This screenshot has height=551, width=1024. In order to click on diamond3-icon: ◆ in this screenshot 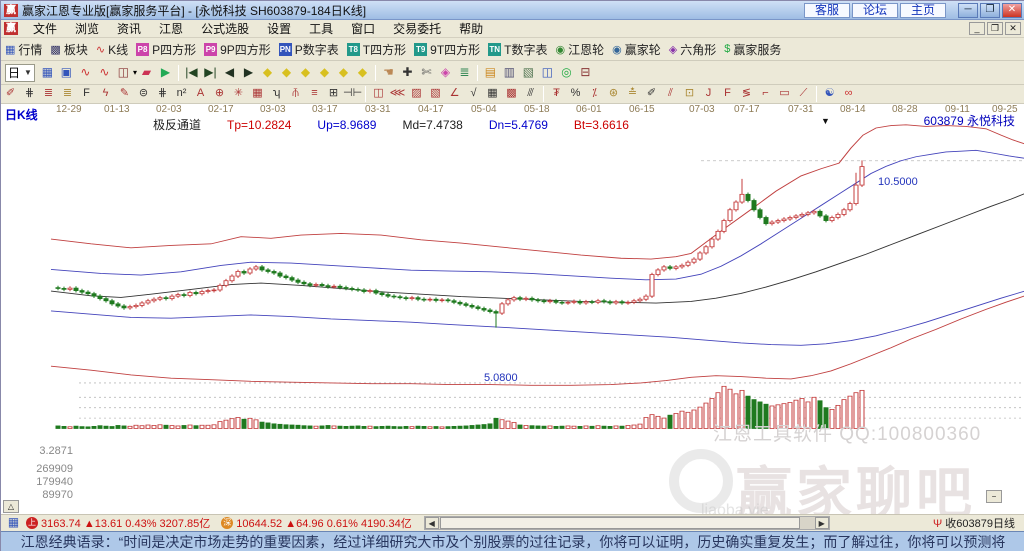, I will do `click(305, 73)`.